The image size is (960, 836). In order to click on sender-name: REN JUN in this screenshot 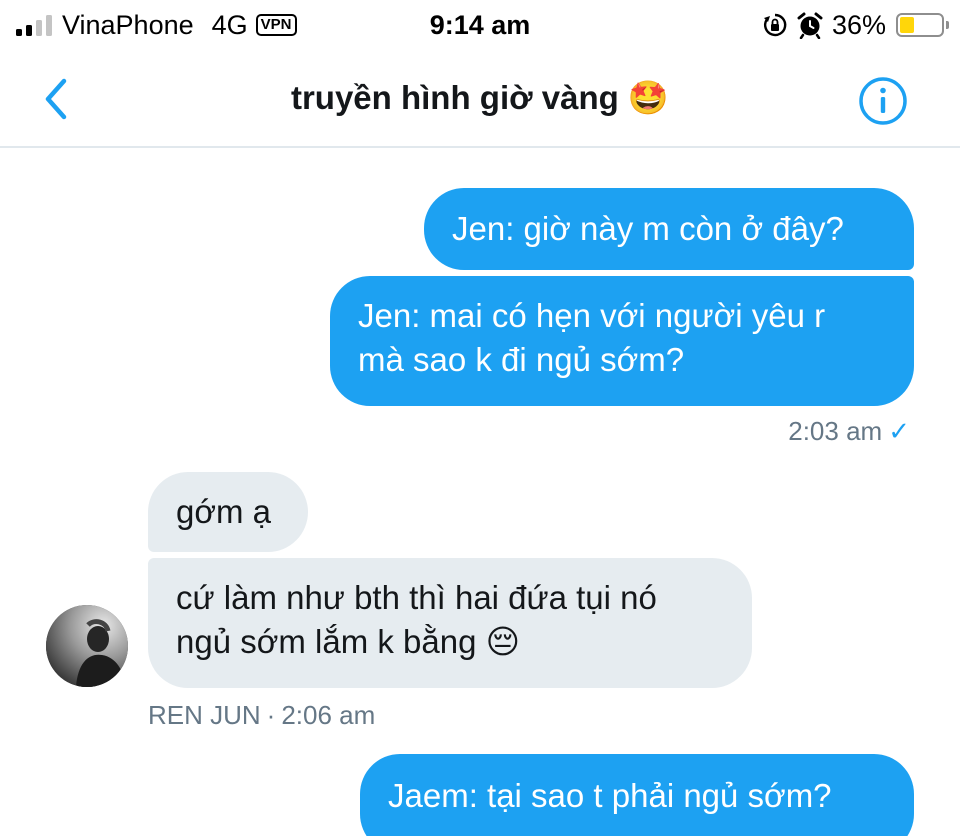, I will do `click(204, 715)`.